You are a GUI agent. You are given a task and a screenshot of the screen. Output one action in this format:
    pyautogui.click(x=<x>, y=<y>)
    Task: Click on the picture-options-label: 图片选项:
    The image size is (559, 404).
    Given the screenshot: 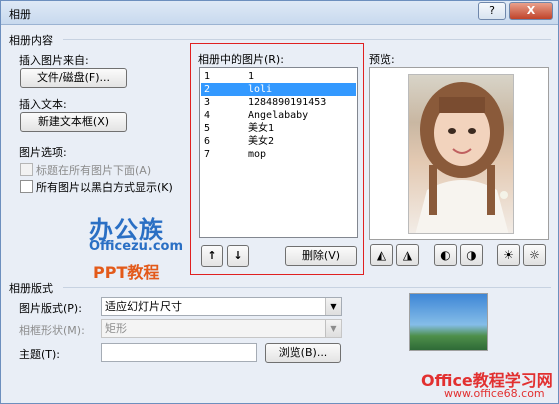 What is the action you would take?
    pyautogui.click(x=43, y=152)
    